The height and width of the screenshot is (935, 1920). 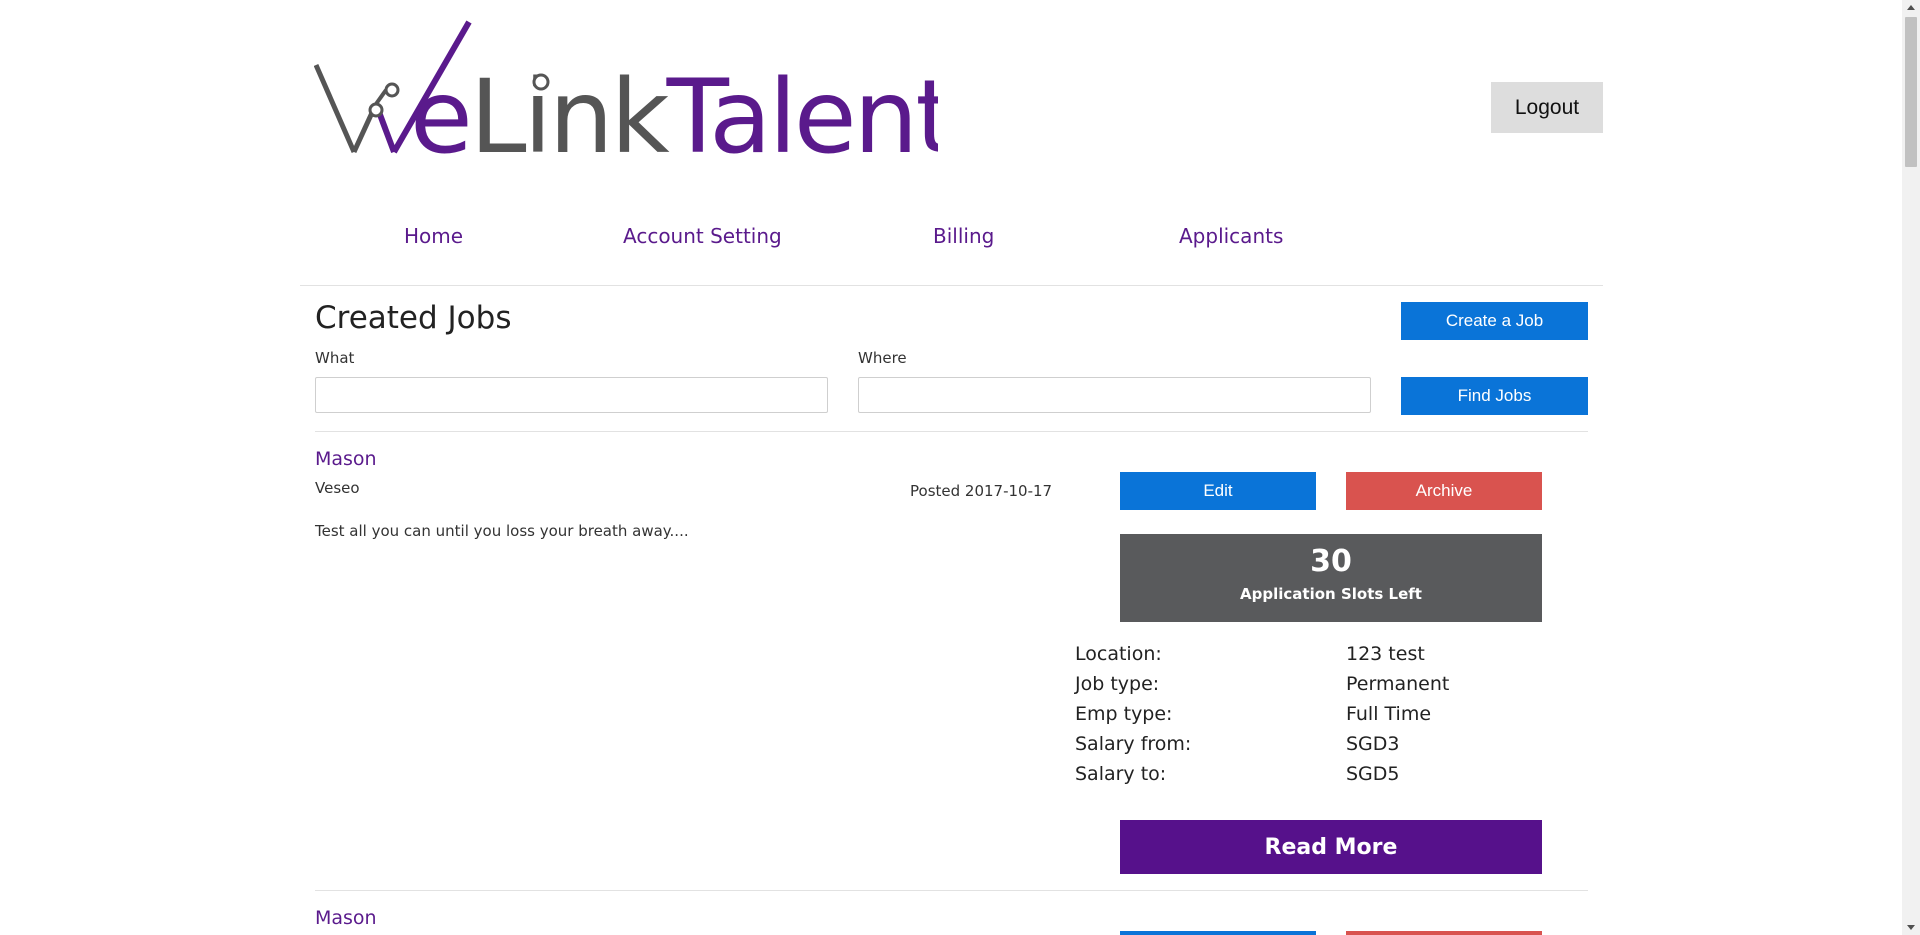 What do you see at coordinates (1373, 744) in the screenshot?
I see `detail-value: SGD3` at bounding box center [1373, 744].